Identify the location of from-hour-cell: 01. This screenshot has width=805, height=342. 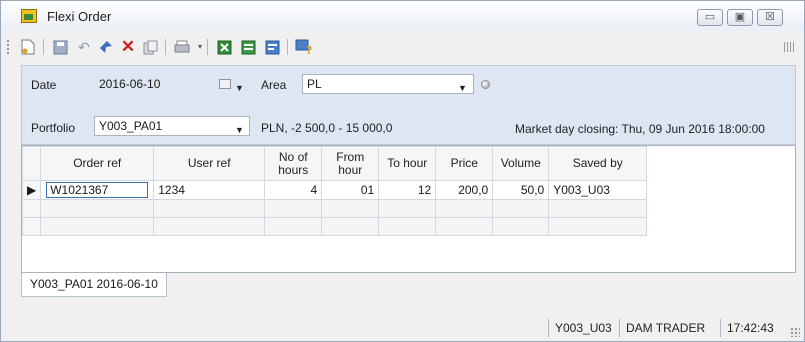
(350, 190).